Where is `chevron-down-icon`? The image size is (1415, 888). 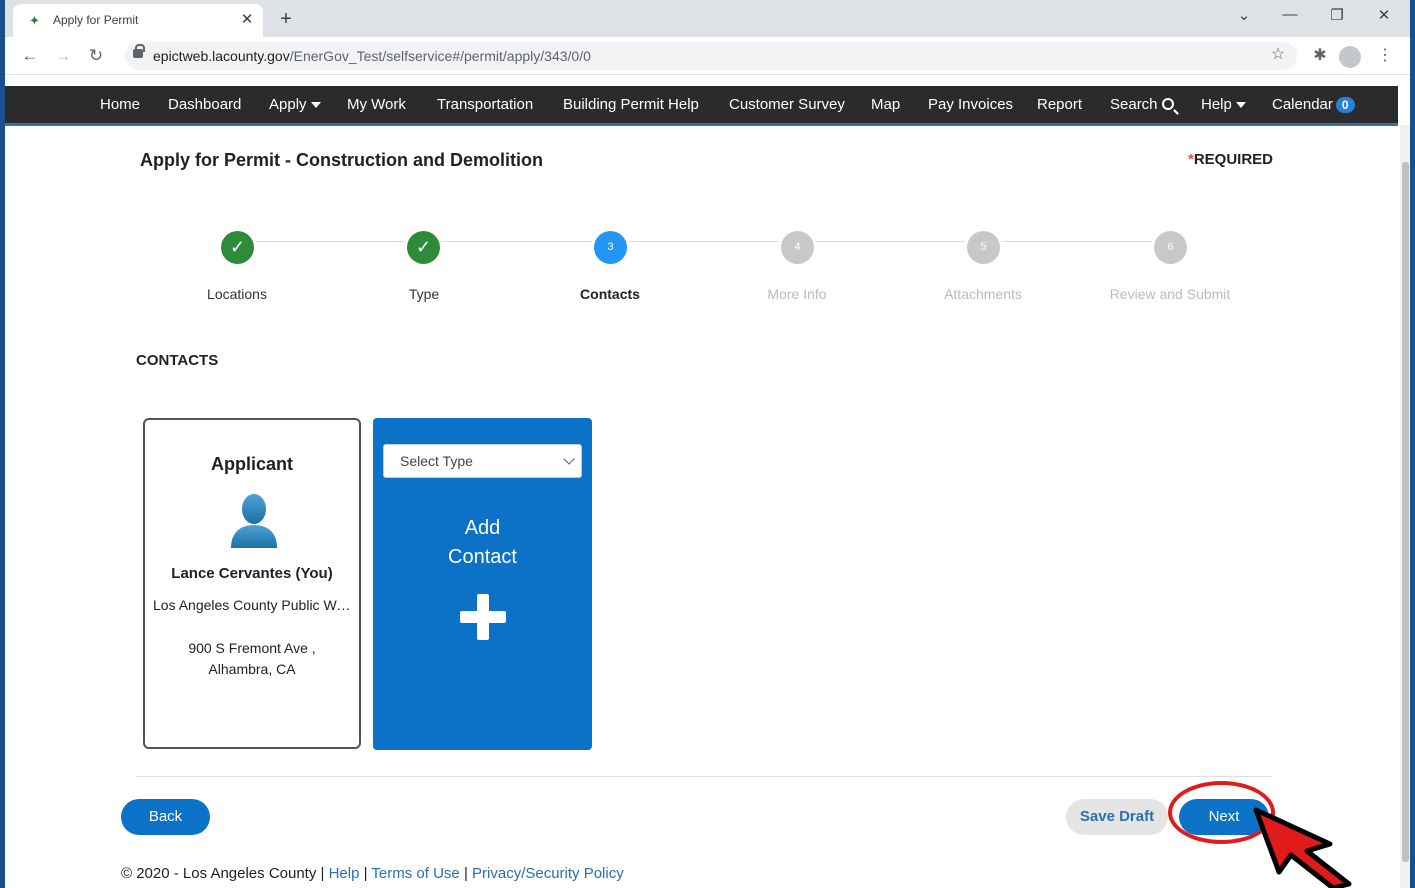
chevron-down-icon is located at coordinates (569, 459).